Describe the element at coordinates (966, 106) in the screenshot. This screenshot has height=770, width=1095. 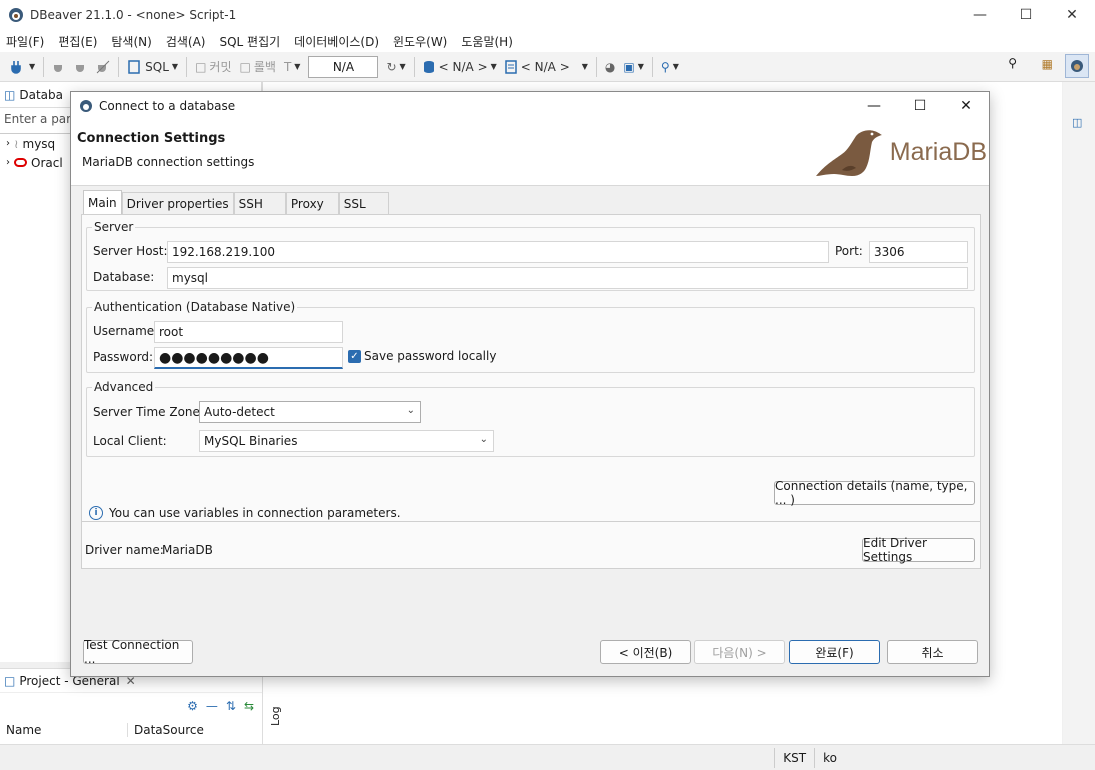
I see `dialog-close-button: ✕` at that location.